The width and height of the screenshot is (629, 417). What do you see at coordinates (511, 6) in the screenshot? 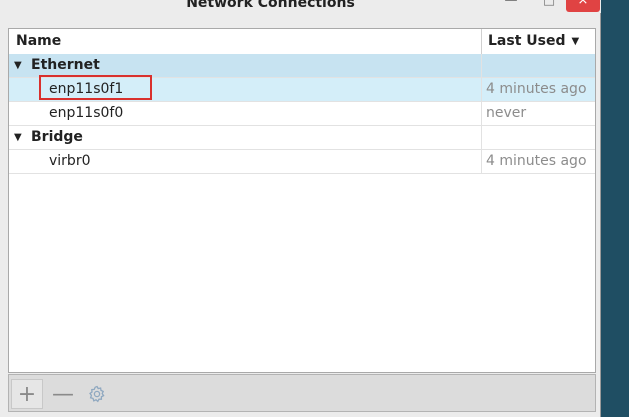
I see `minimize-button: —` at bounding box center [511, 6].